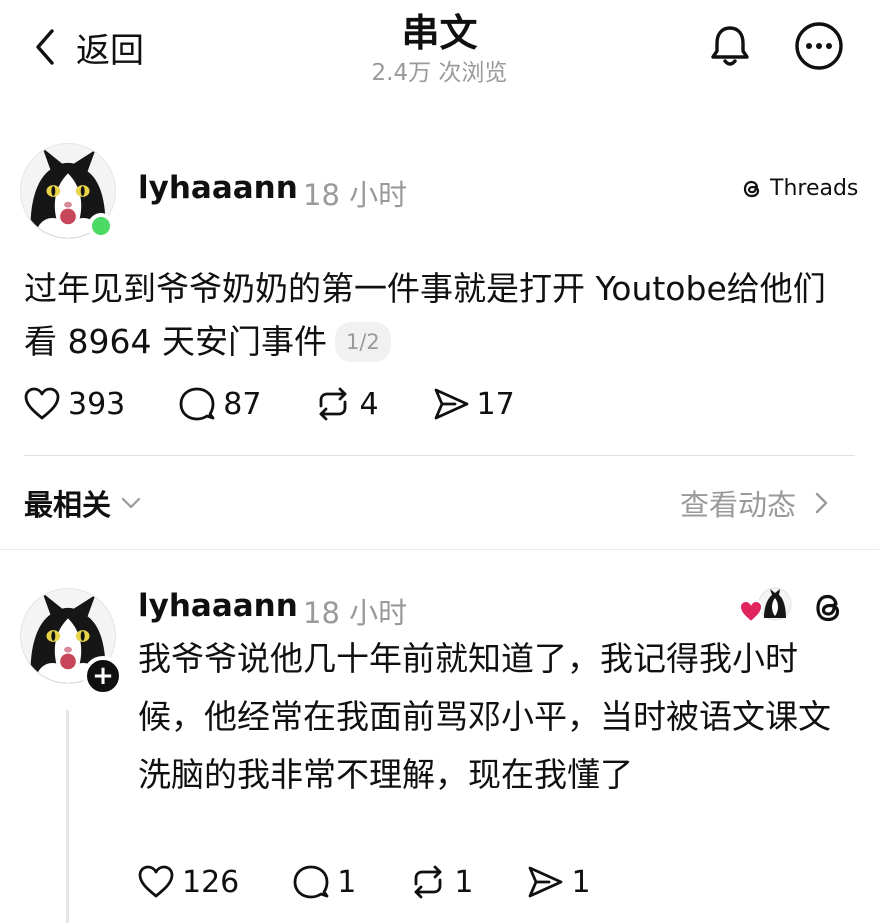  What do you see at coordinates (219, 404) in the screenshot?
I see `comment-button: 87` at bounding box center [219, 404].